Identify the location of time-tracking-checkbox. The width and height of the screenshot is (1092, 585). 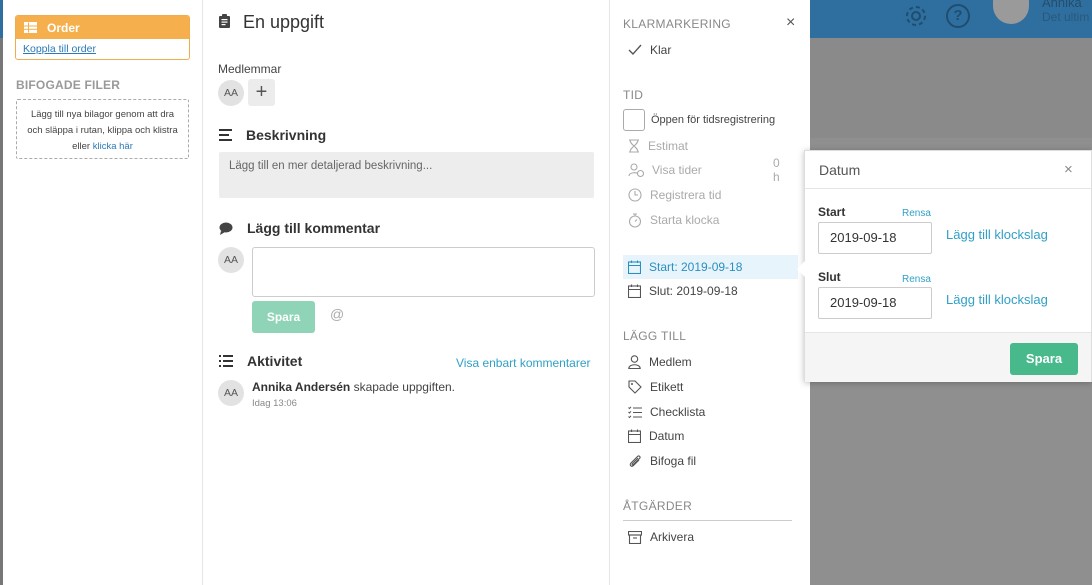
(634, 120).